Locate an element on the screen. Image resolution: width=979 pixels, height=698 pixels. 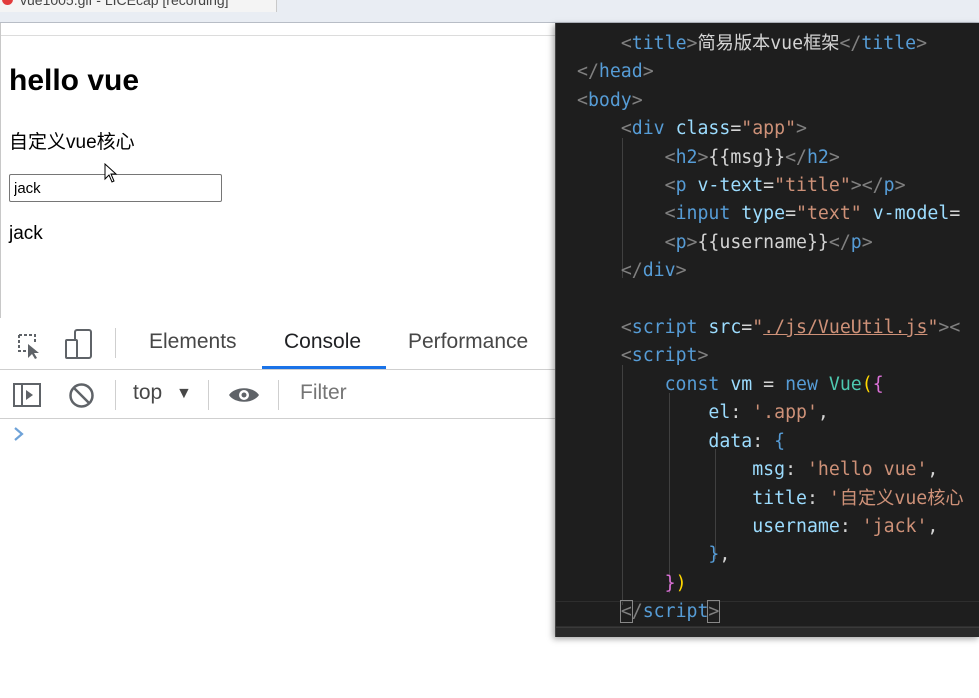
tab-performance: Performance is located at coordinates (468, 342).